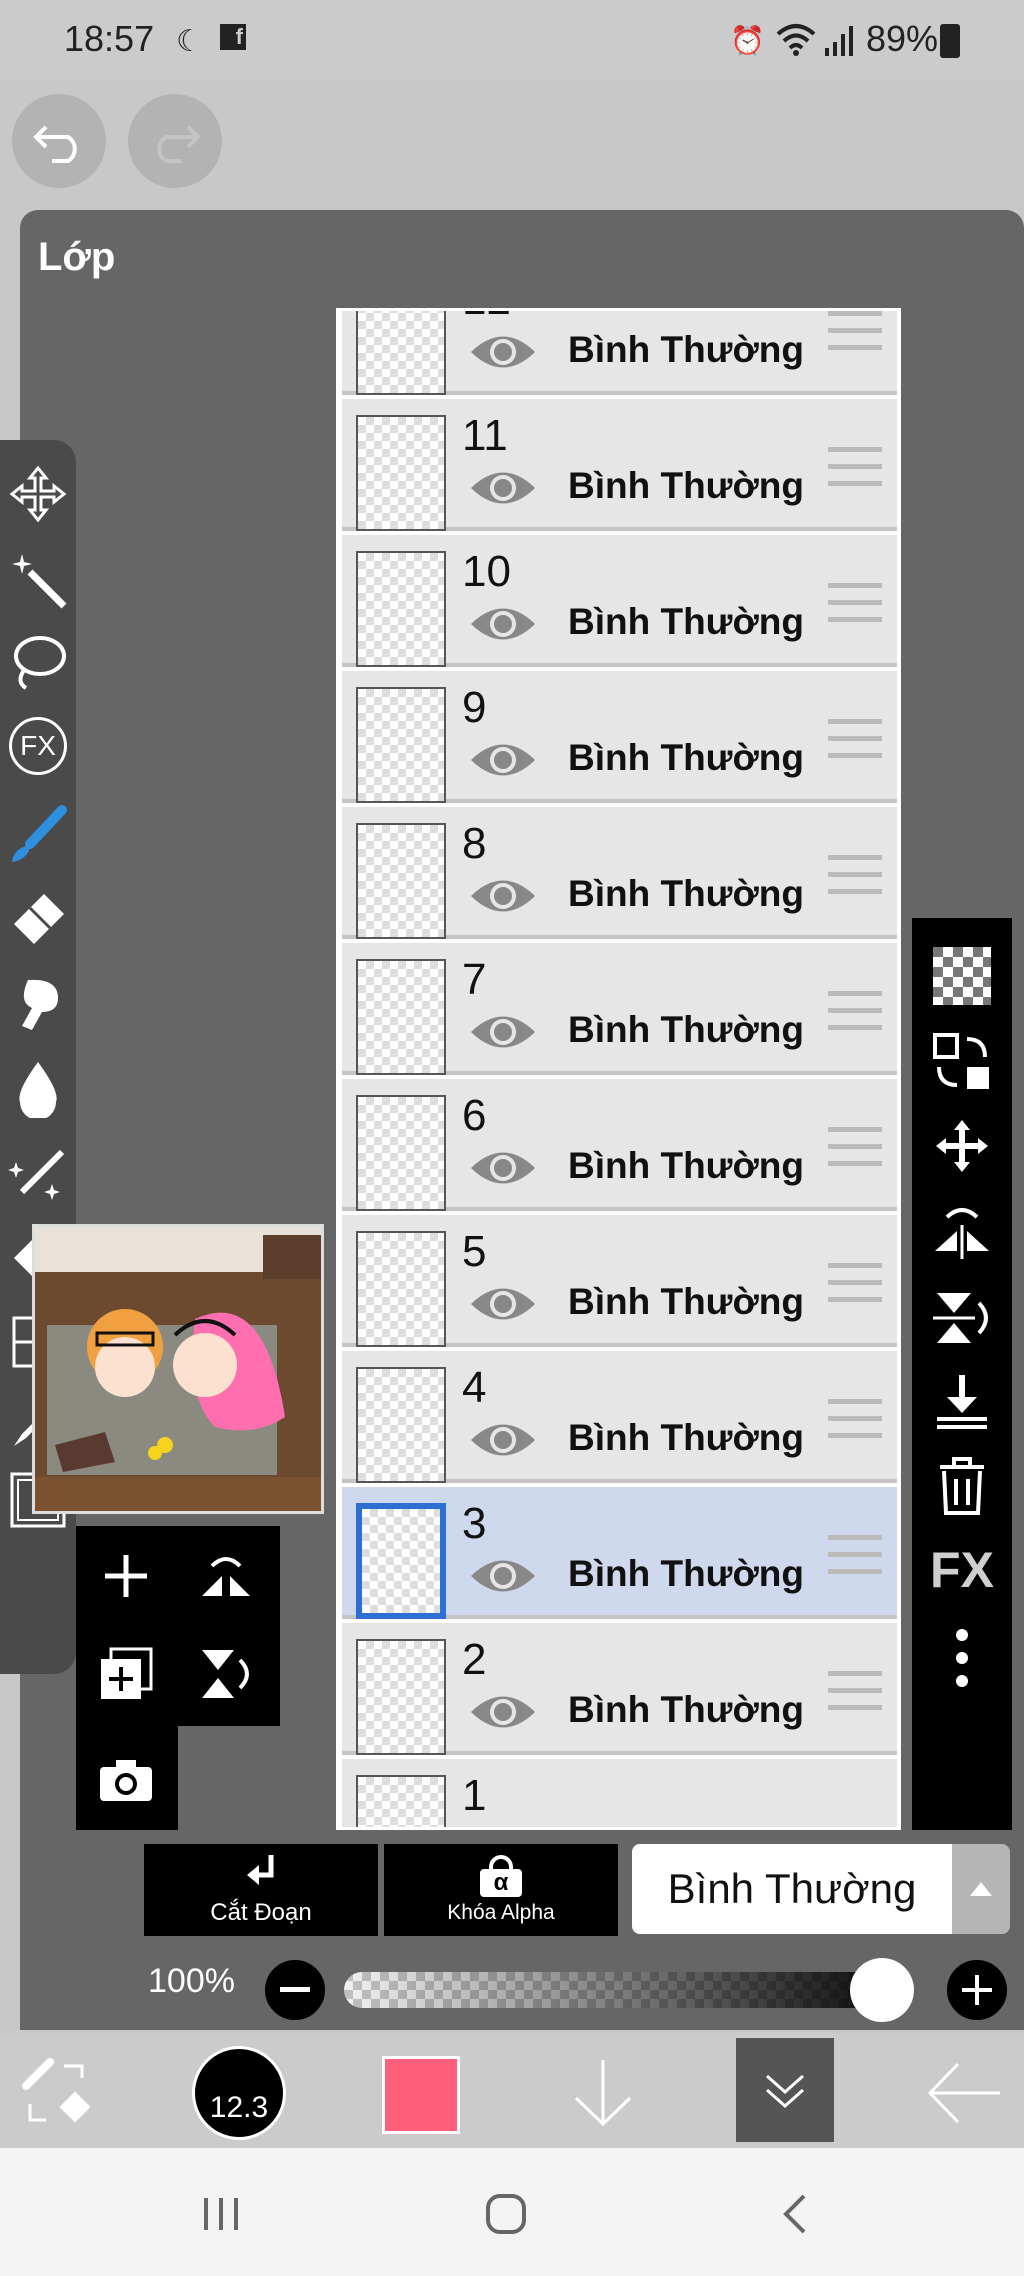  I want to click on layer-row: 12 Bình Thường, so click(619, 352).